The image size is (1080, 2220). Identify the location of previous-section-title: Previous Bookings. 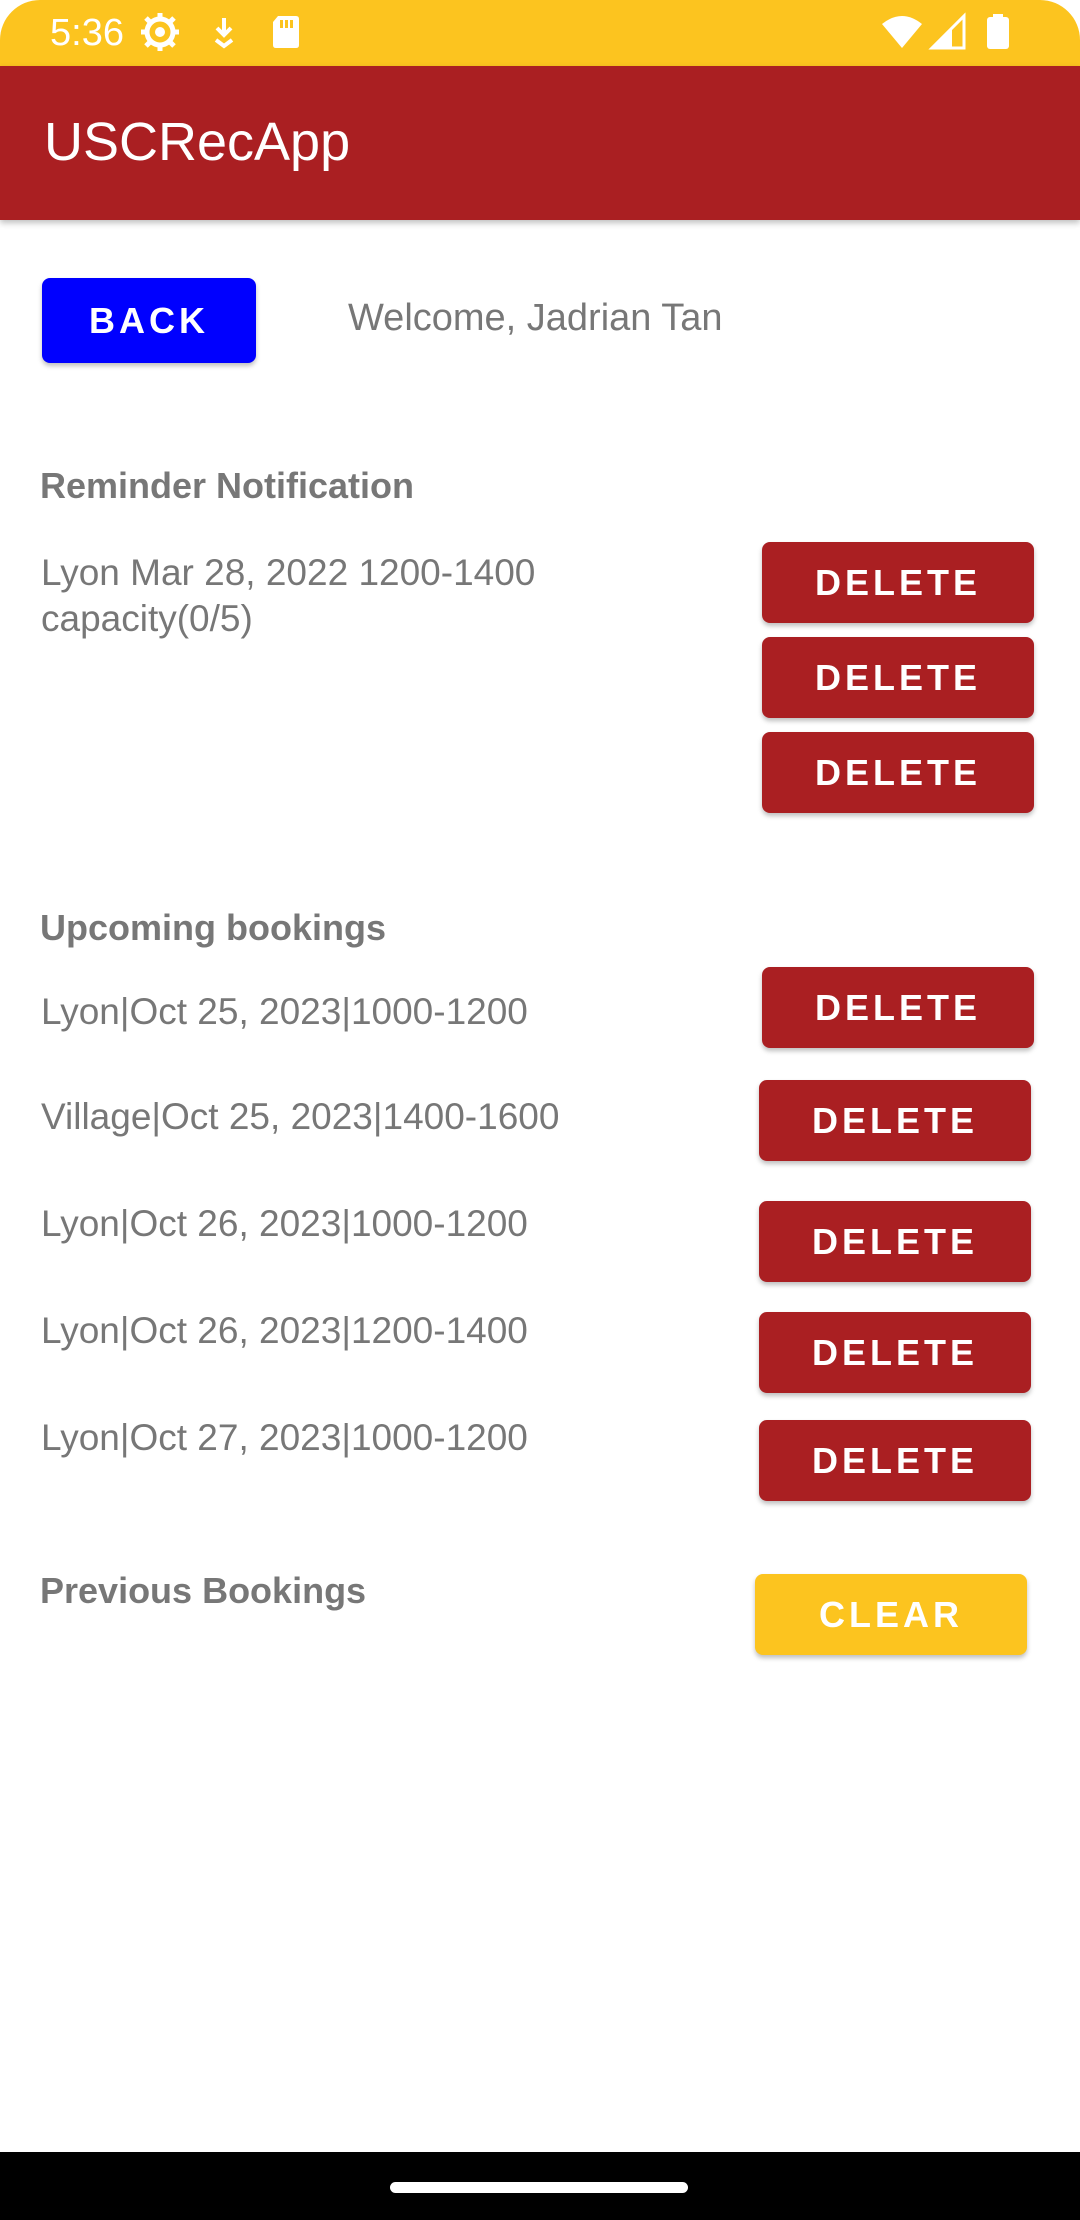
(203, 1590).